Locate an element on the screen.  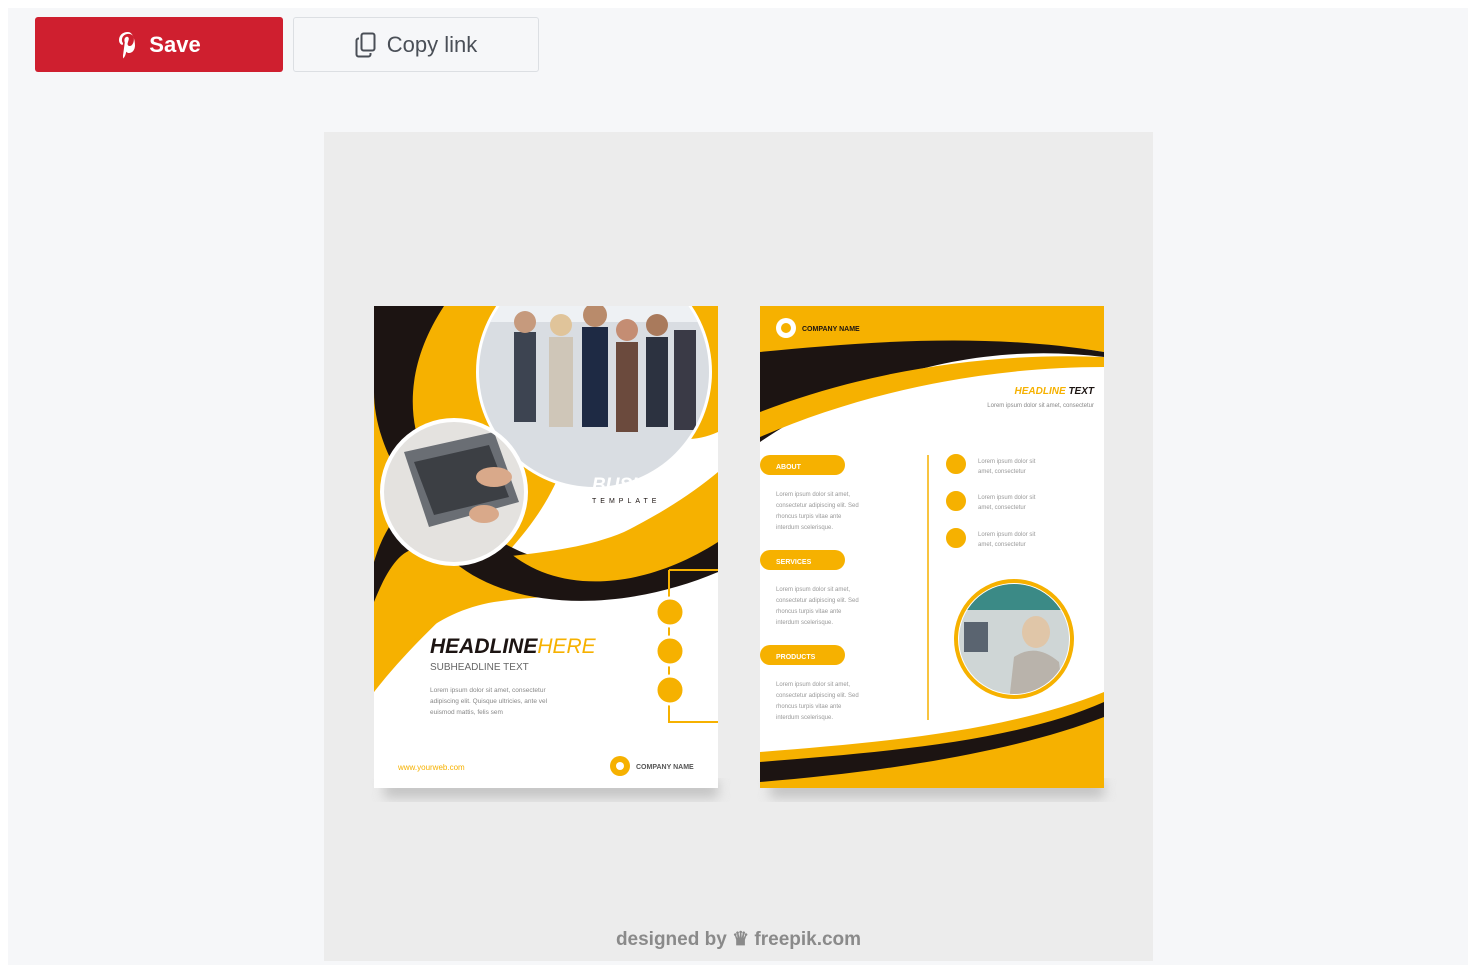
bullet-3-line-1: Lorem ipsum dolor sit is located at coordinates (1007, 535).